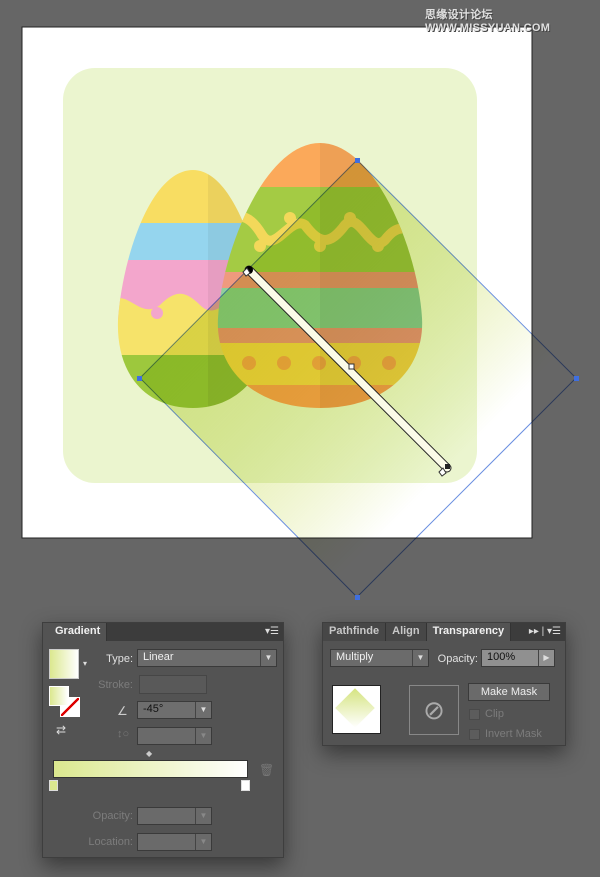 The image size is (600, 877). What do you see at coordinates (518, 658) in the screenshot?
I see `opacity-input: 100% ▶` at bounding box center [518, 658].